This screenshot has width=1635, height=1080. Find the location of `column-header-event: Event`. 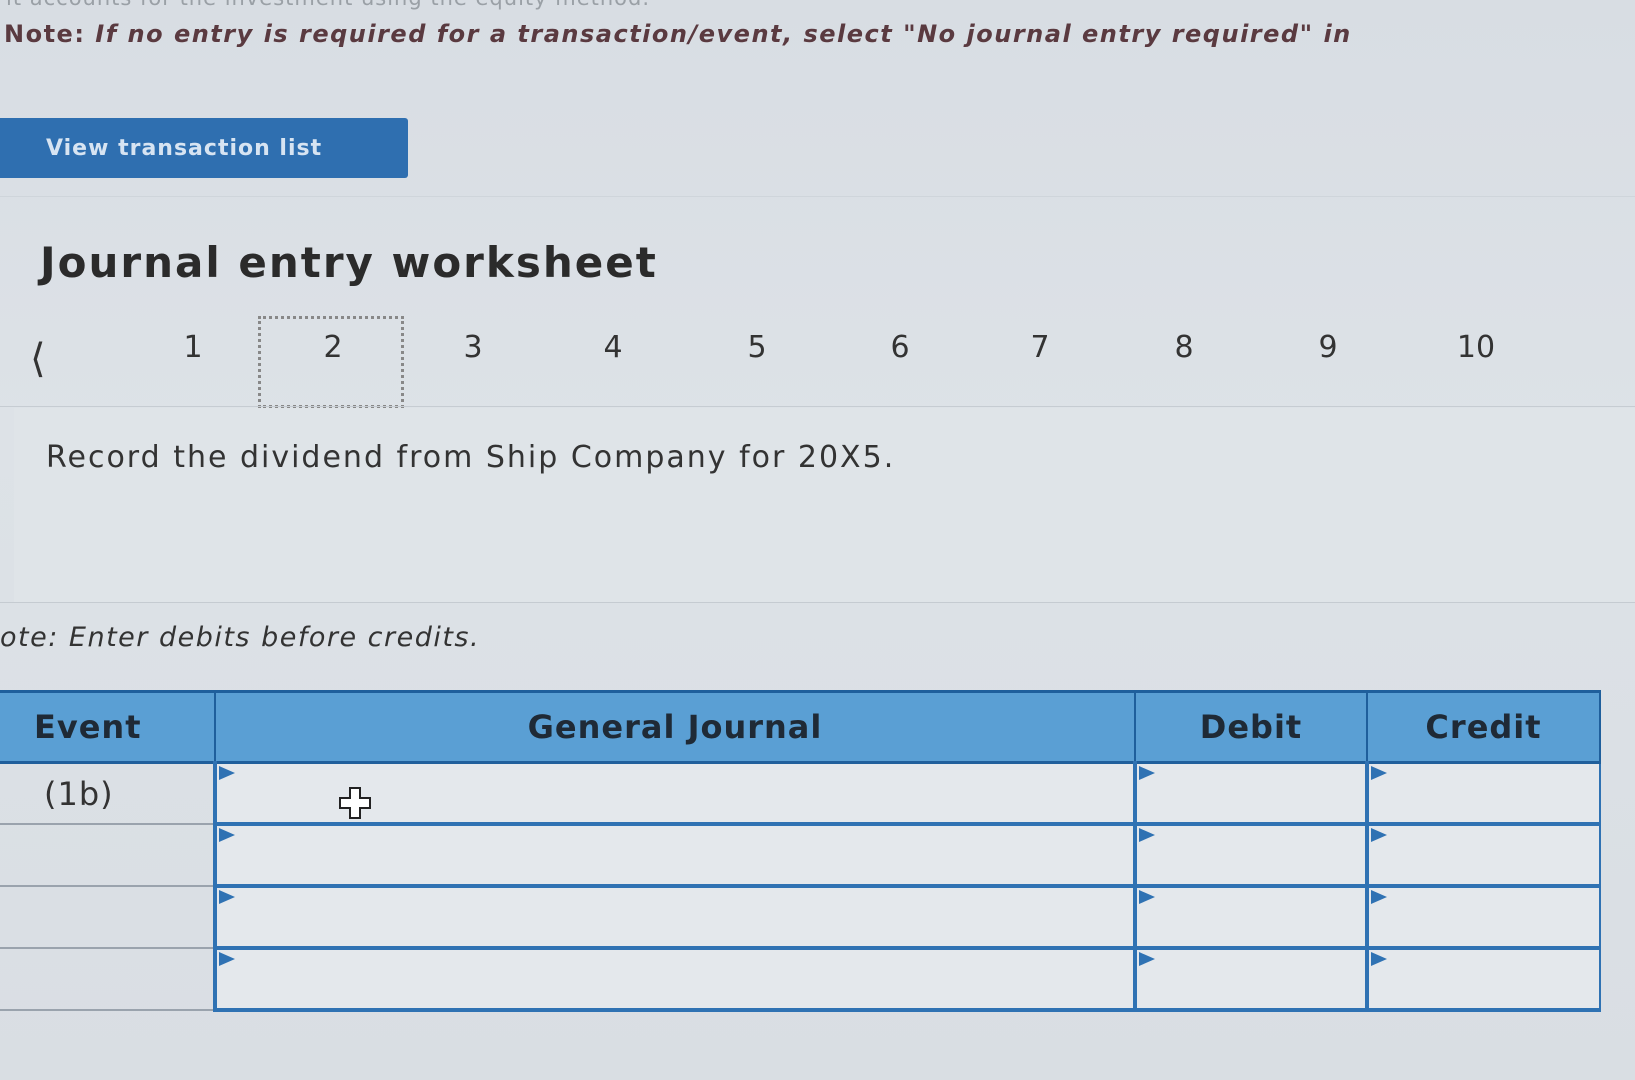

column-header-event: Event is located at coordinates (108, 727).